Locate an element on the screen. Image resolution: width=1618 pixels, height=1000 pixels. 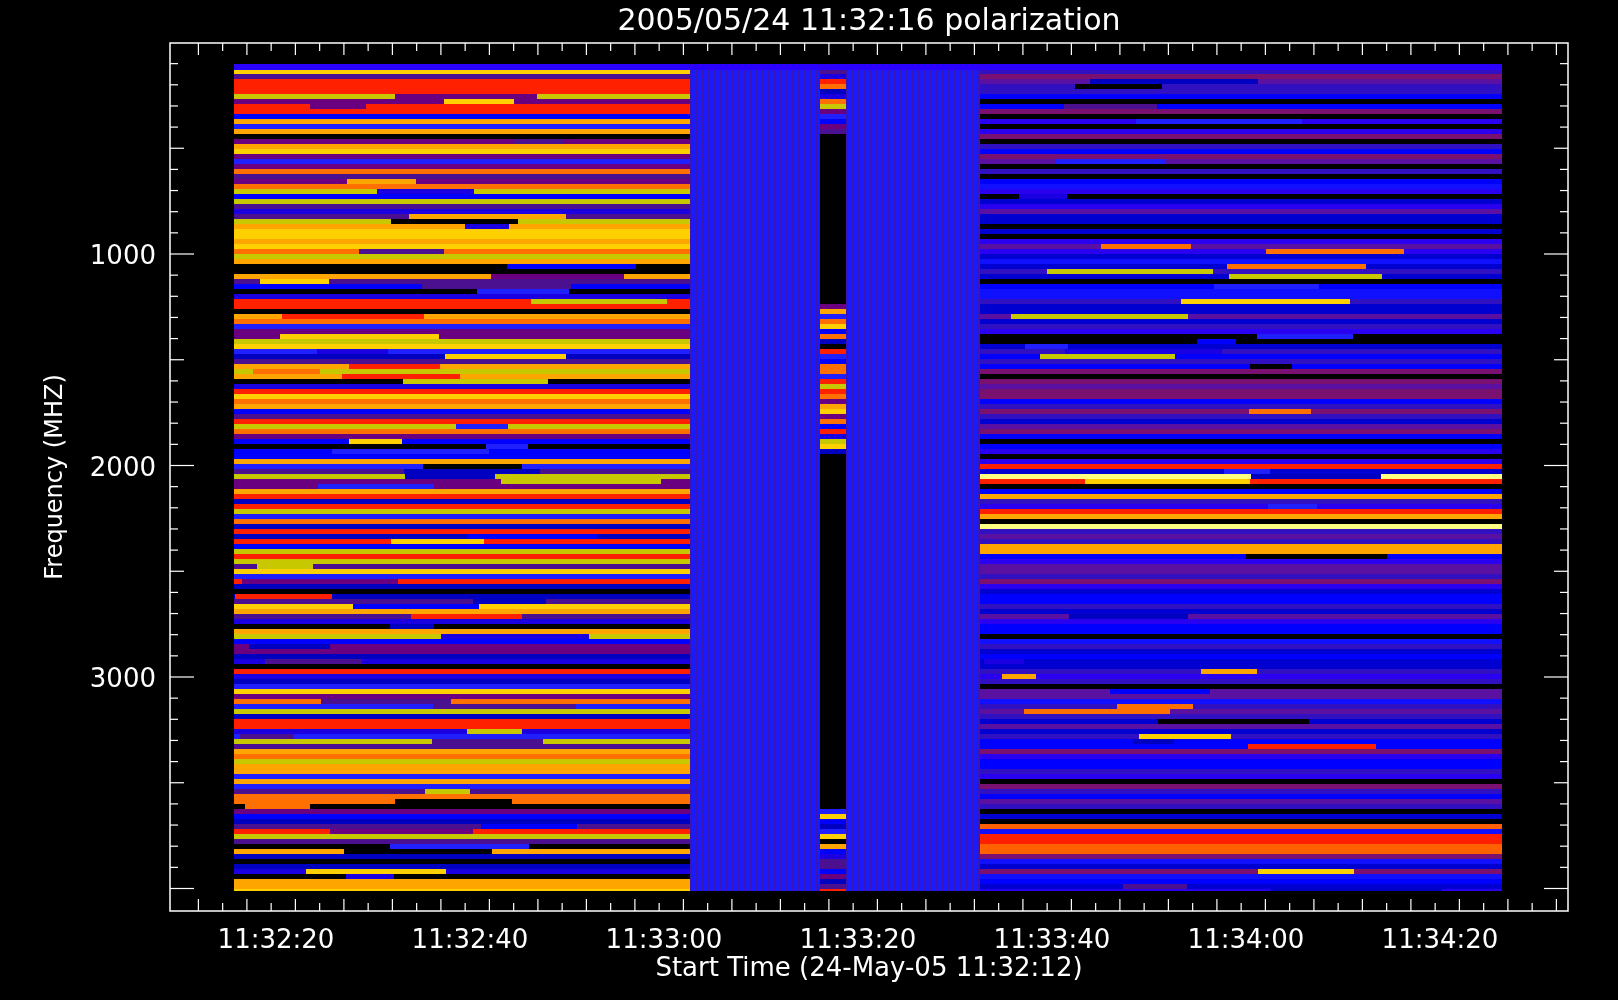
x-tick-label: 11:32:20 is located at coordinates (276, 939).